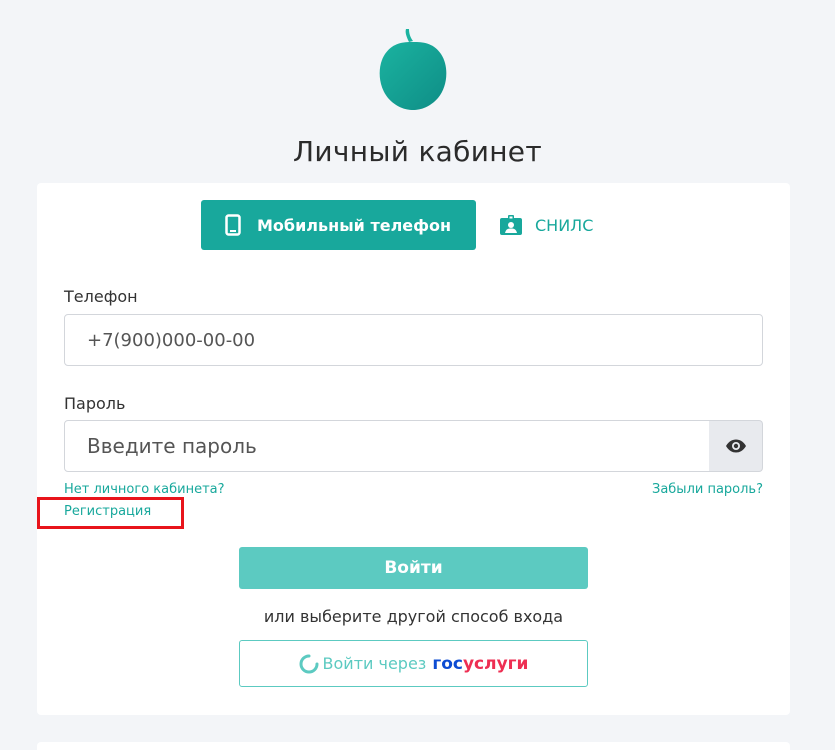 This screenshot has height=750, width=835. I want to click on app-logo-icon, so click(413, 69).